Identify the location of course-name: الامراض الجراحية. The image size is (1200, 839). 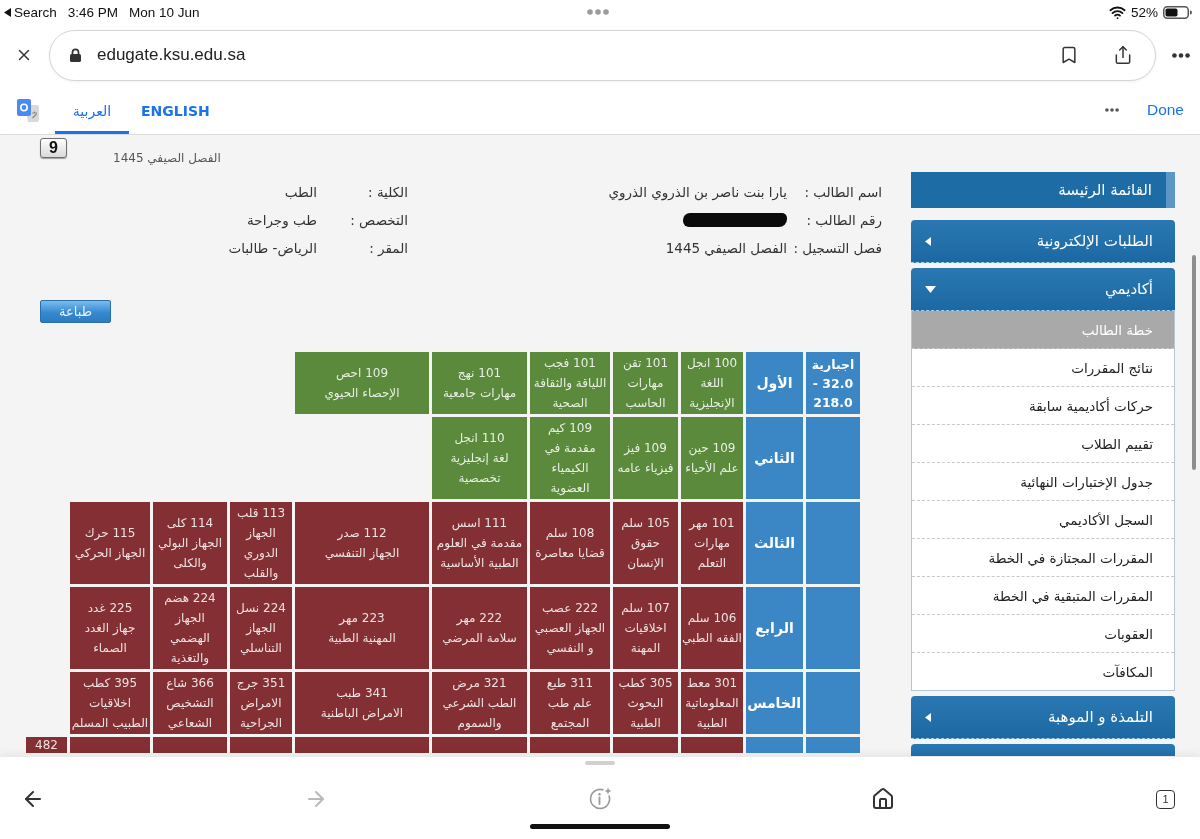
(261, 713).